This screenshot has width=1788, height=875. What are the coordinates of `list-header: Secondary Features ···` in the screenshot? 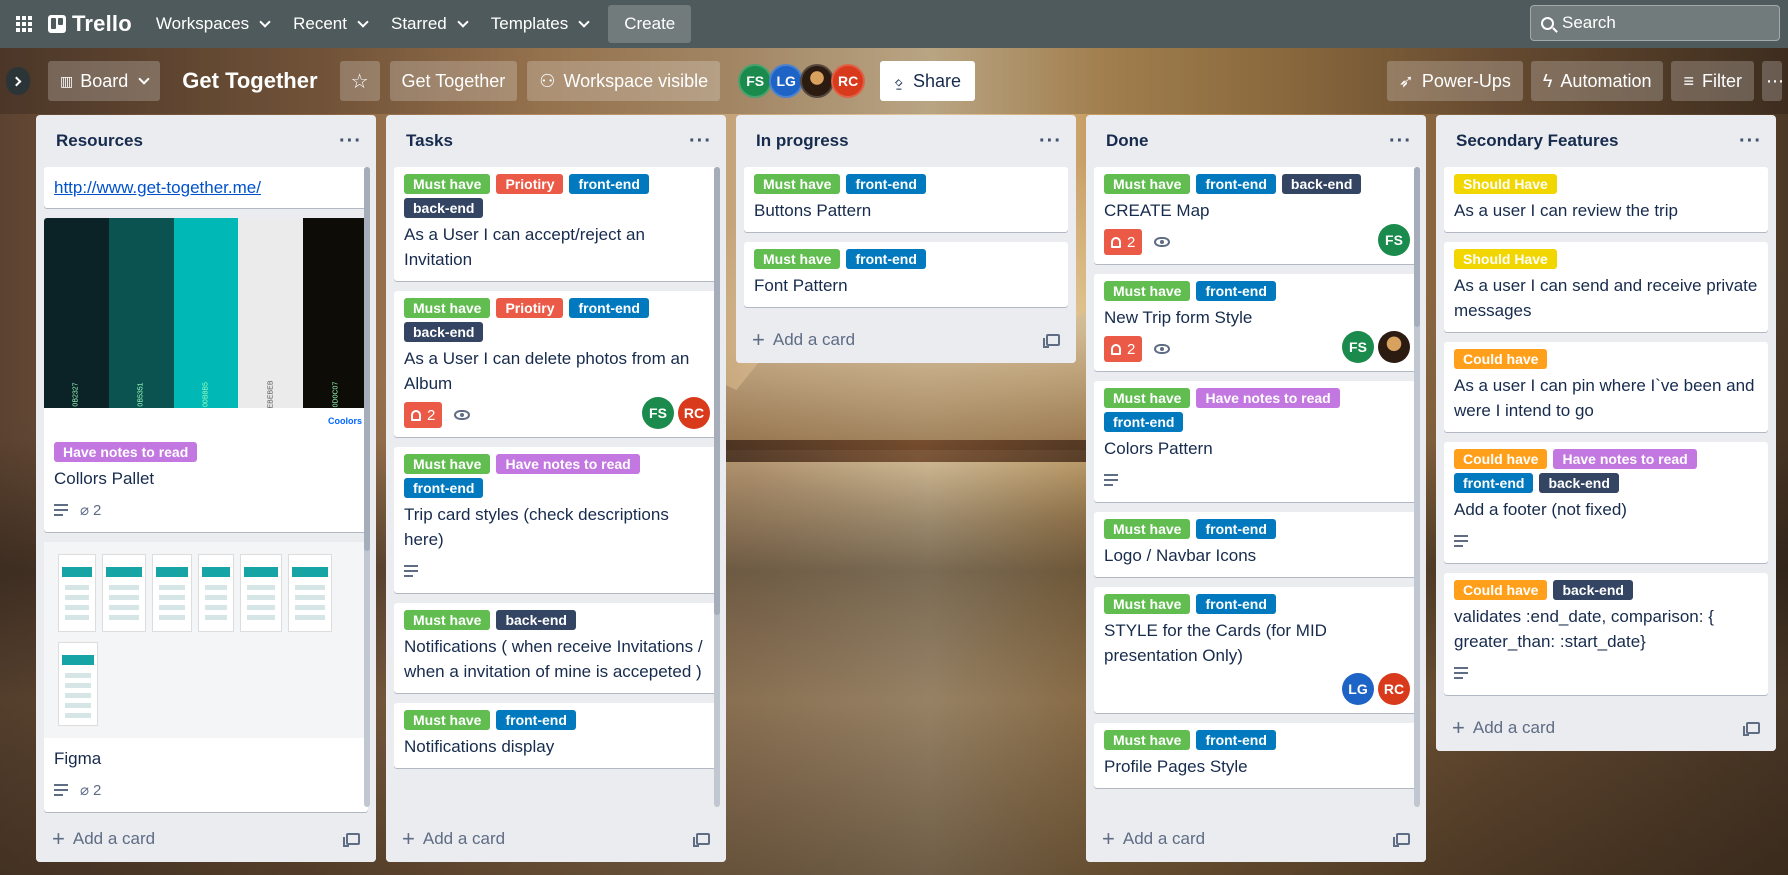 It's located at (1606, 141).